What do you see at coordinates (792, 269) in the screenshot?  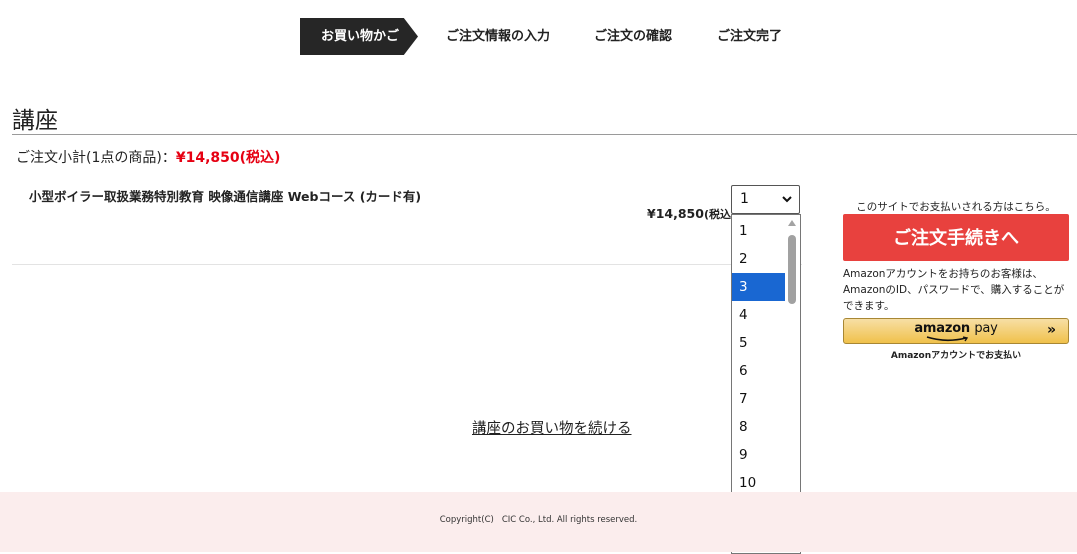 I see `scrollbar-thumb` at bounding box center [792, 269].